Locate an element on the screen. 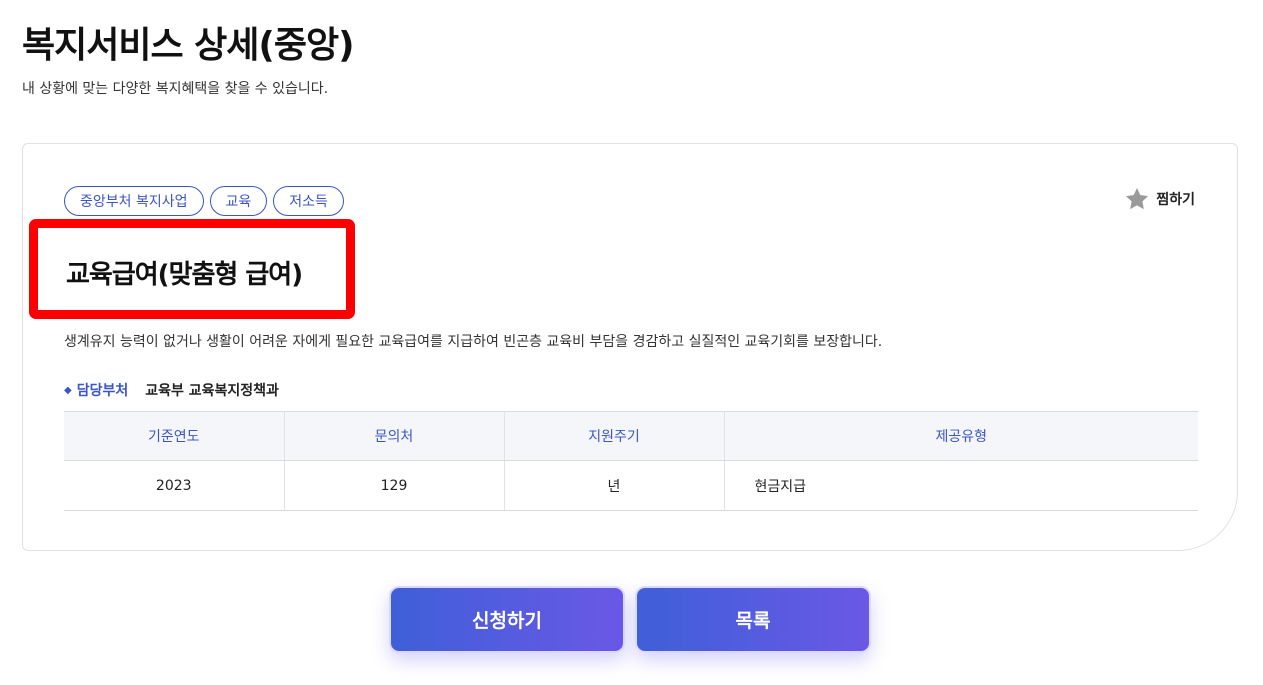 Image resolution: width=1263 pixels, height=685 pixels. list-button: 목록 is located at coordinates (753, 619).